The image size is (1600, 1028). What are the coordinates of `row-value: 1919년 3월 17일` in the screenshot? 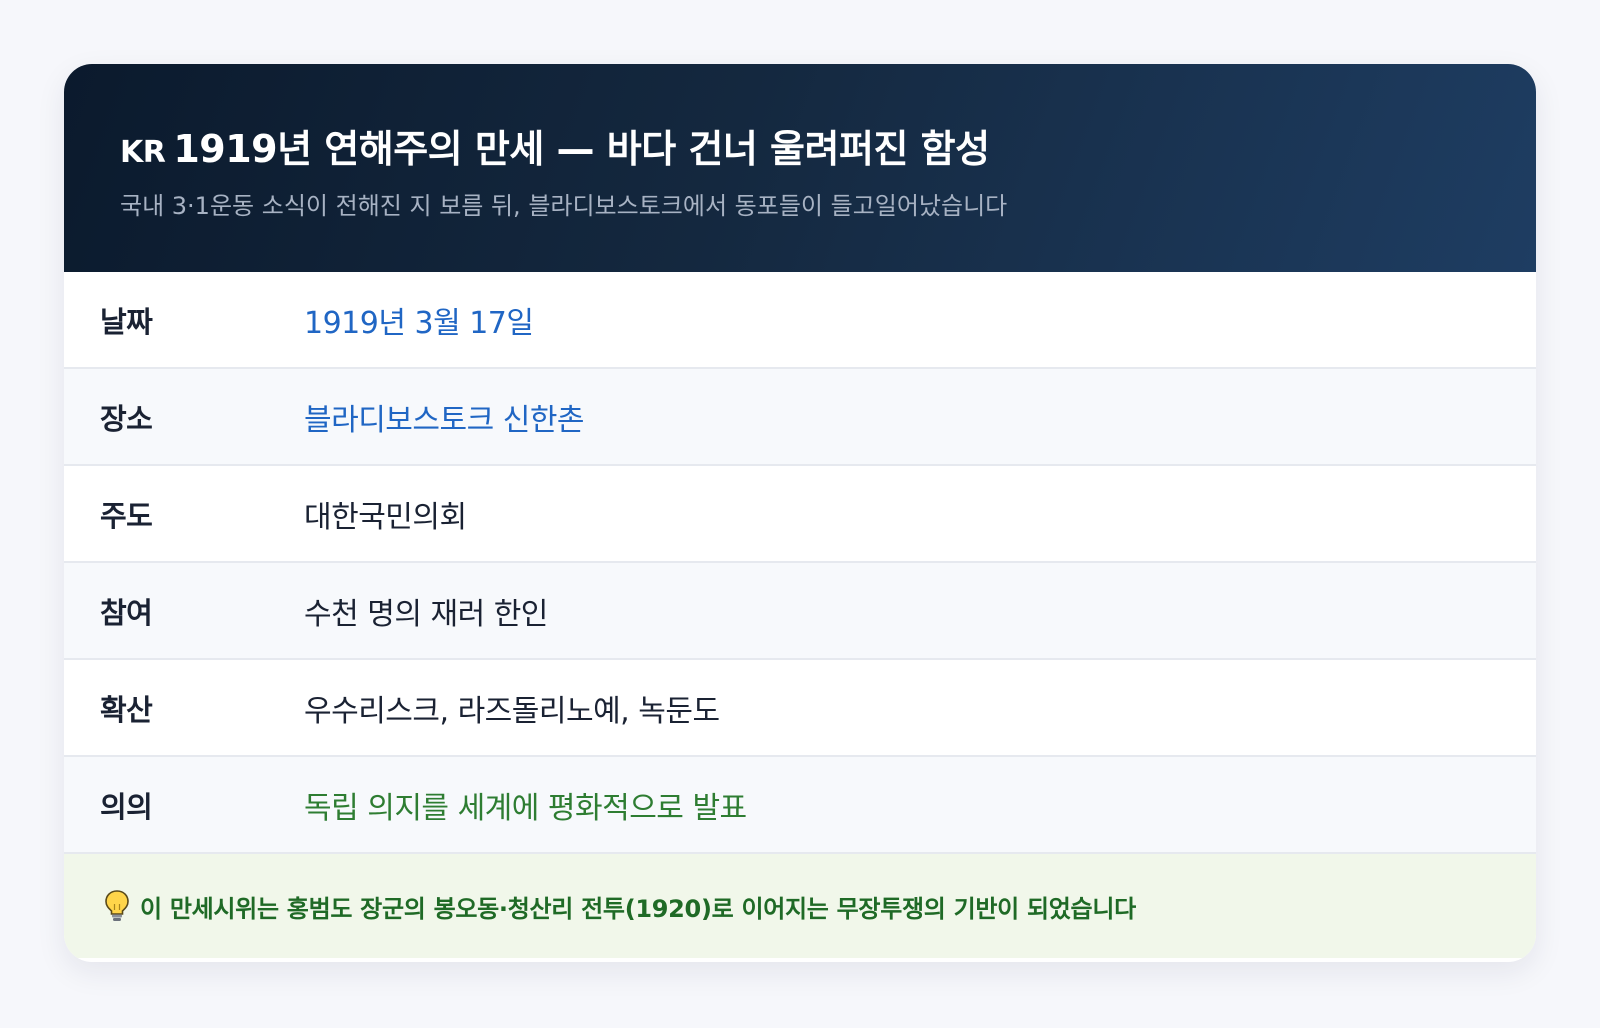 It's located at (419, 323).